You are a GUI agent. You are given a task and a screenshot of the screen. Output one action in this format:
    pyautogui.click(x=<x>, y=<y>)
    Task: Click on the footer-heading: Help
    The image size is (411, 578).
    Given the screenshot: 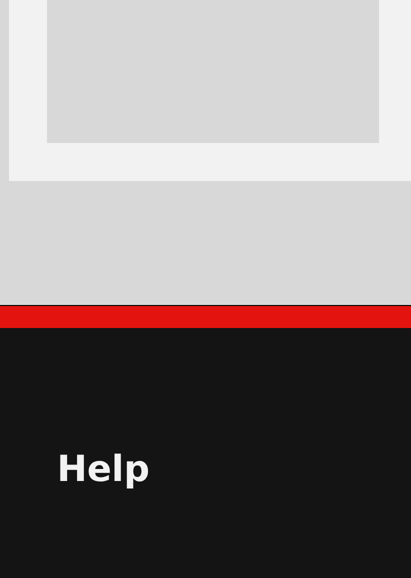 What is the action you would take?
    pyautogui.click(x=103, y=470)
    